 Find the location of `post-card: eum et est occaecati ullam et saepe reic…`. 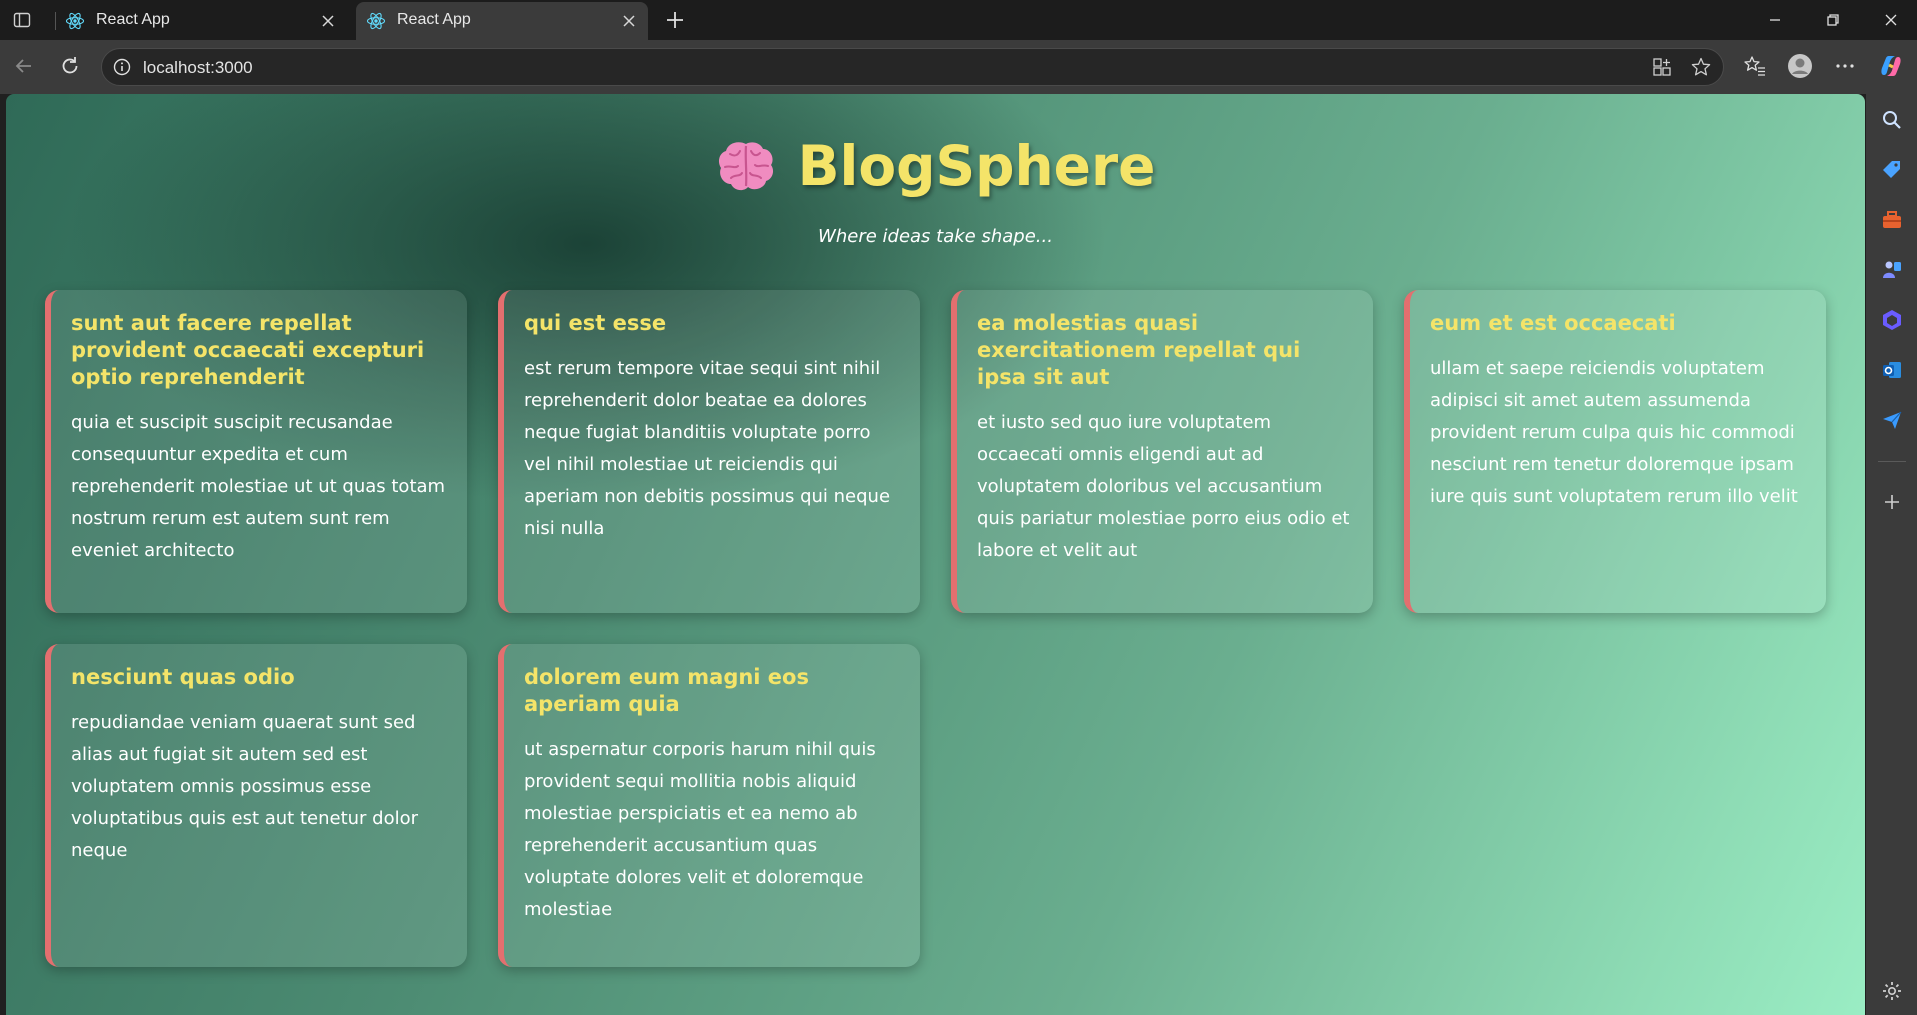

post-card: eum et est occaecati ullam et saepe reic… is located at coordinates (1615, 451).